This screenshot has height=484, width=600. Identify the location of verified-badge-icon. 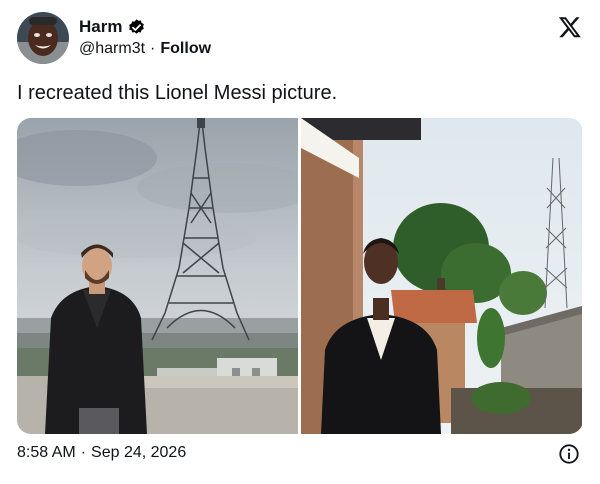
(136, 27).